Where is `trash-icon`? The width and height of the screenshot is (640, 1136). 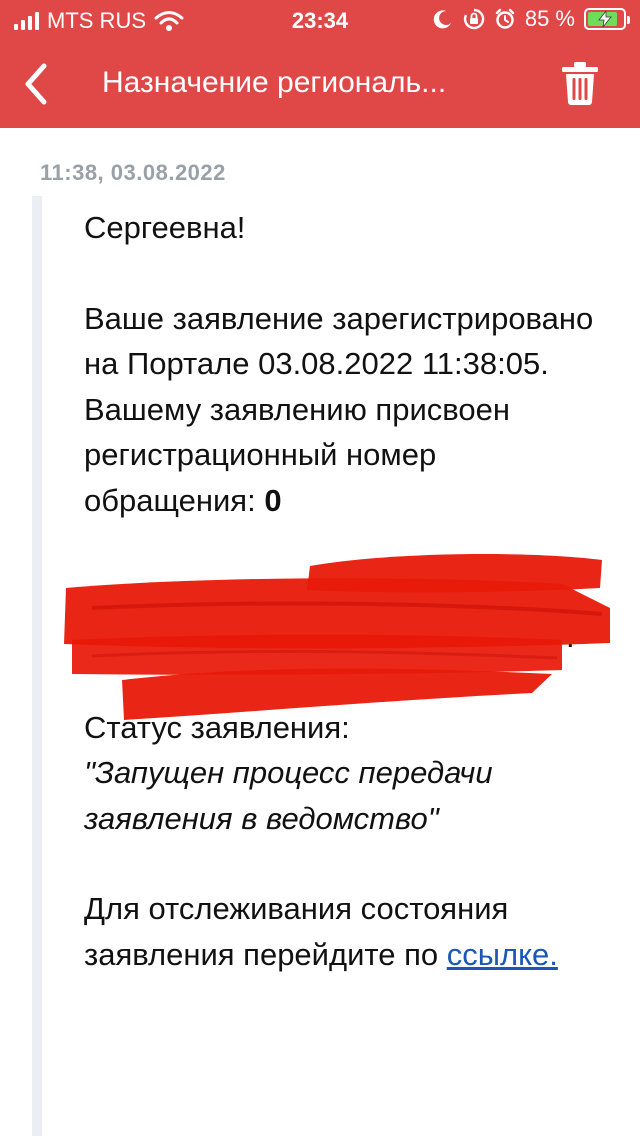
trash-icon is located at coordinates (580, 83).